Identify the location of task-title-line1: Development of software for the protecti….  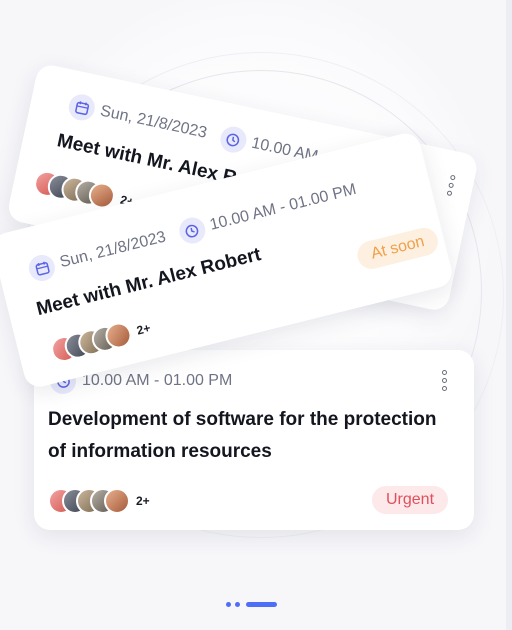
(242, 419).